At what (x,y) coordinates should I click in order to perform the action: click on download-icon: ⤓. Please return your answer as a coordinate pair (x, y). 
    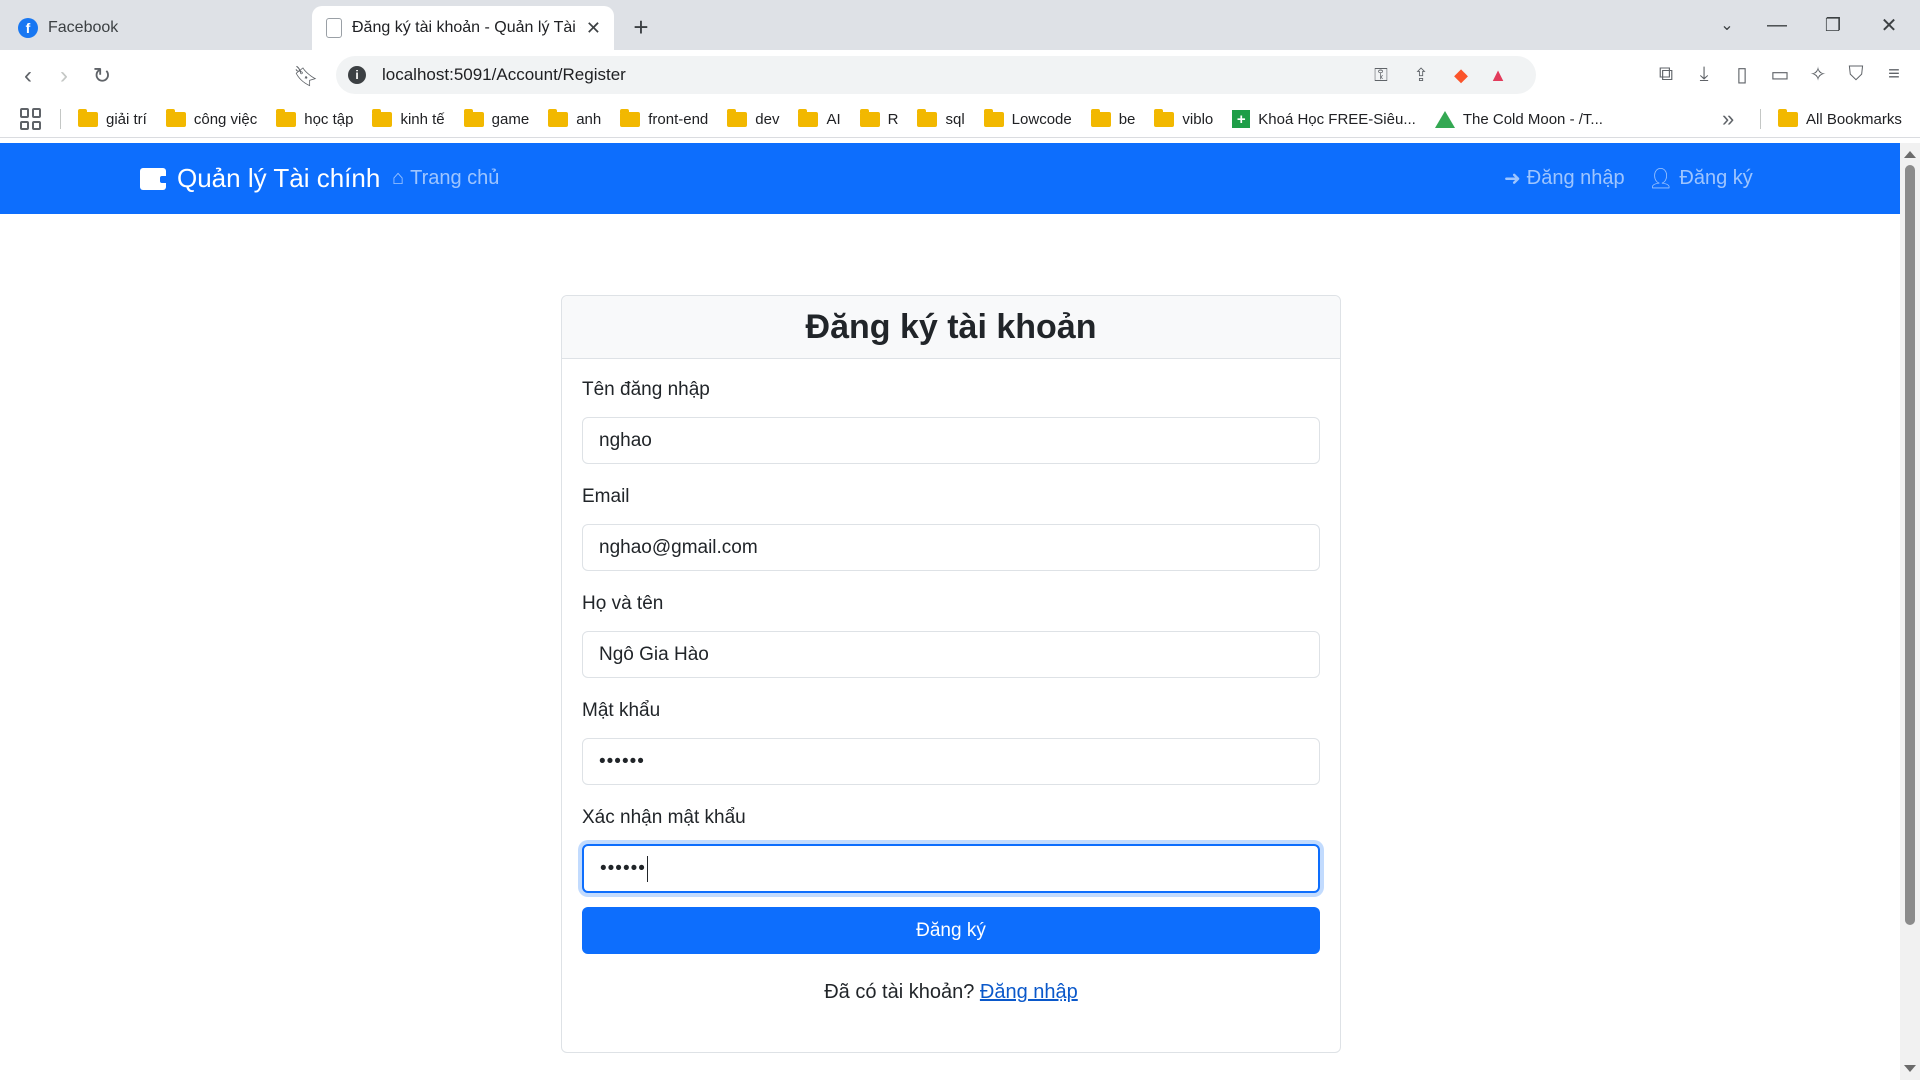
    Looking at the image, I should click on (1704, 74).